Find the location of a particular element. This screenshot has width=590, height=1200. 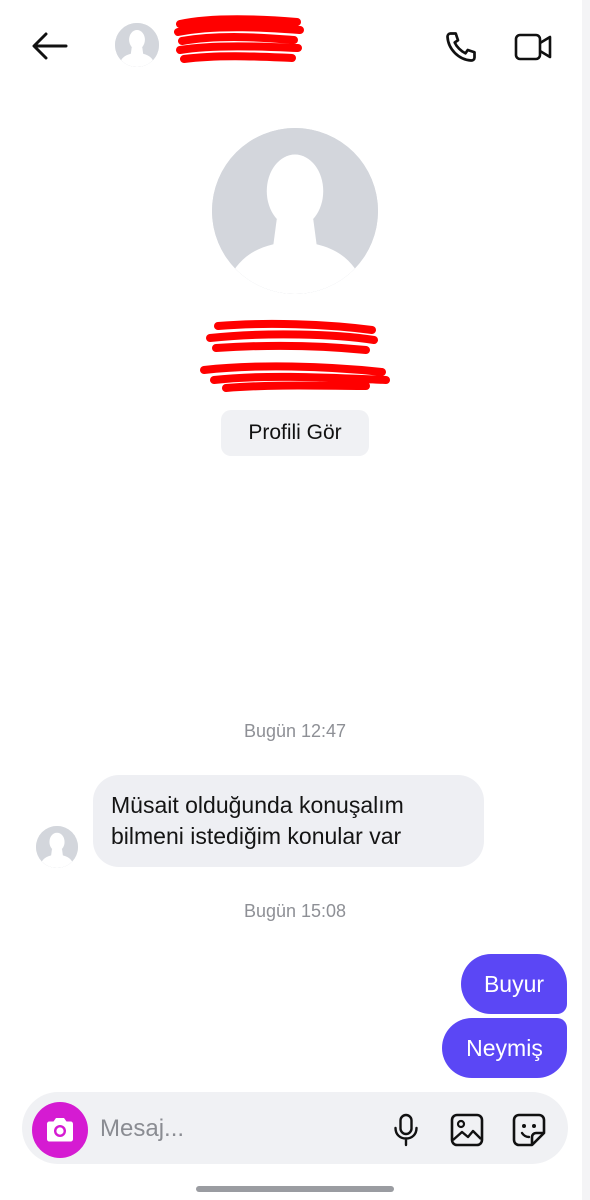

sticker-button is located at coordinates (529, 1130).